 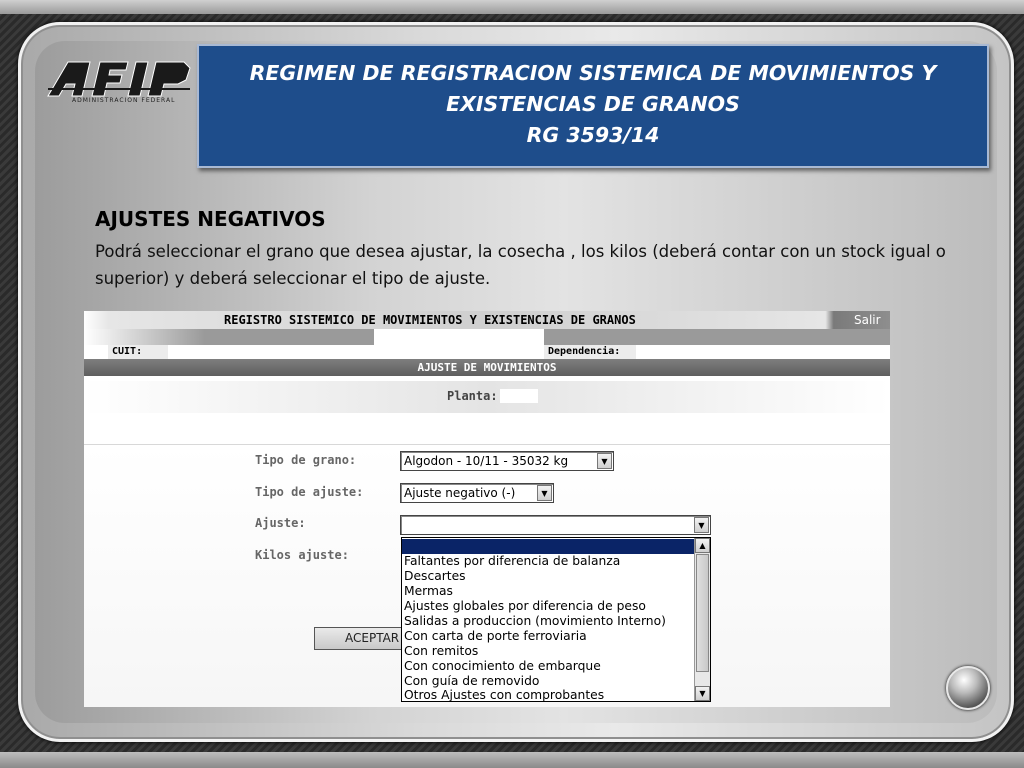 What do you see at coordinates (548, 546) in the screenshot?
I see `dropdown-option-blank` at bounding box center [548, 546].